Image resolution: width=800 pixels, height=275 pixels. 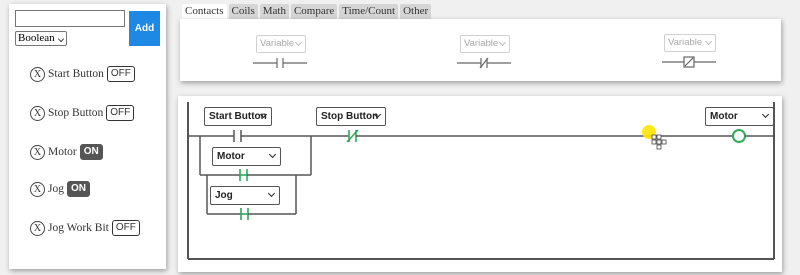 I want to click on variable-name: Motor, so click(x=62, y=152).